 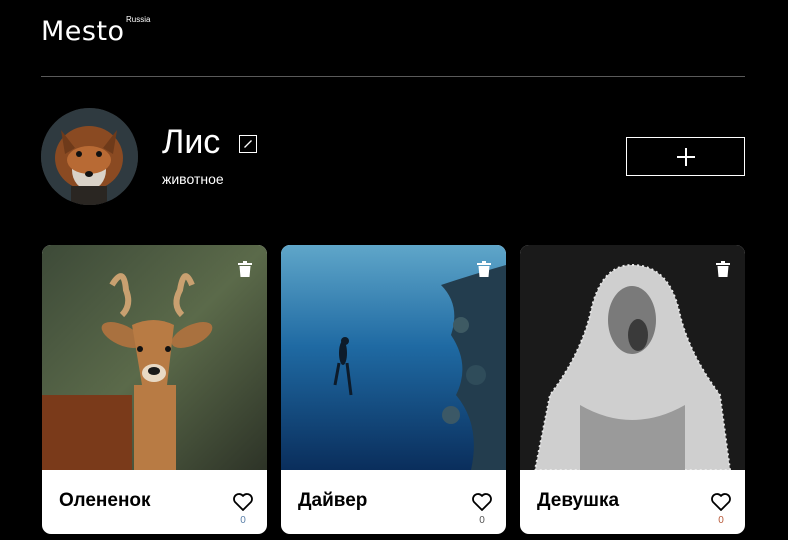 I want to click on profile-about: животное, so click(x=193, y=179).